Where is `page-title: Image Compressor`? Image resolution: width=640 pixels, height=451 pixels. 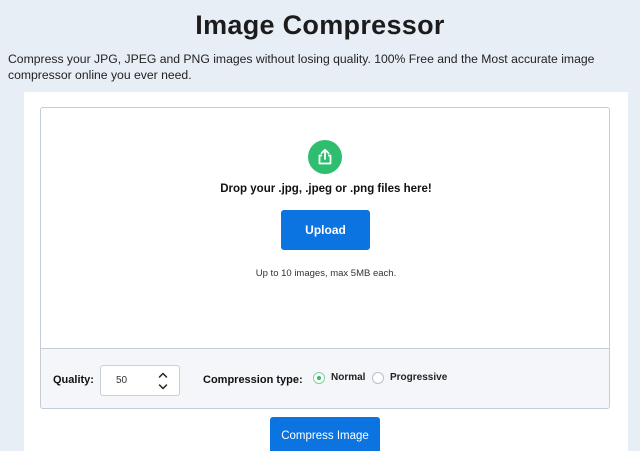
page-title: Image Compressor is located at coordinates (320, 25).